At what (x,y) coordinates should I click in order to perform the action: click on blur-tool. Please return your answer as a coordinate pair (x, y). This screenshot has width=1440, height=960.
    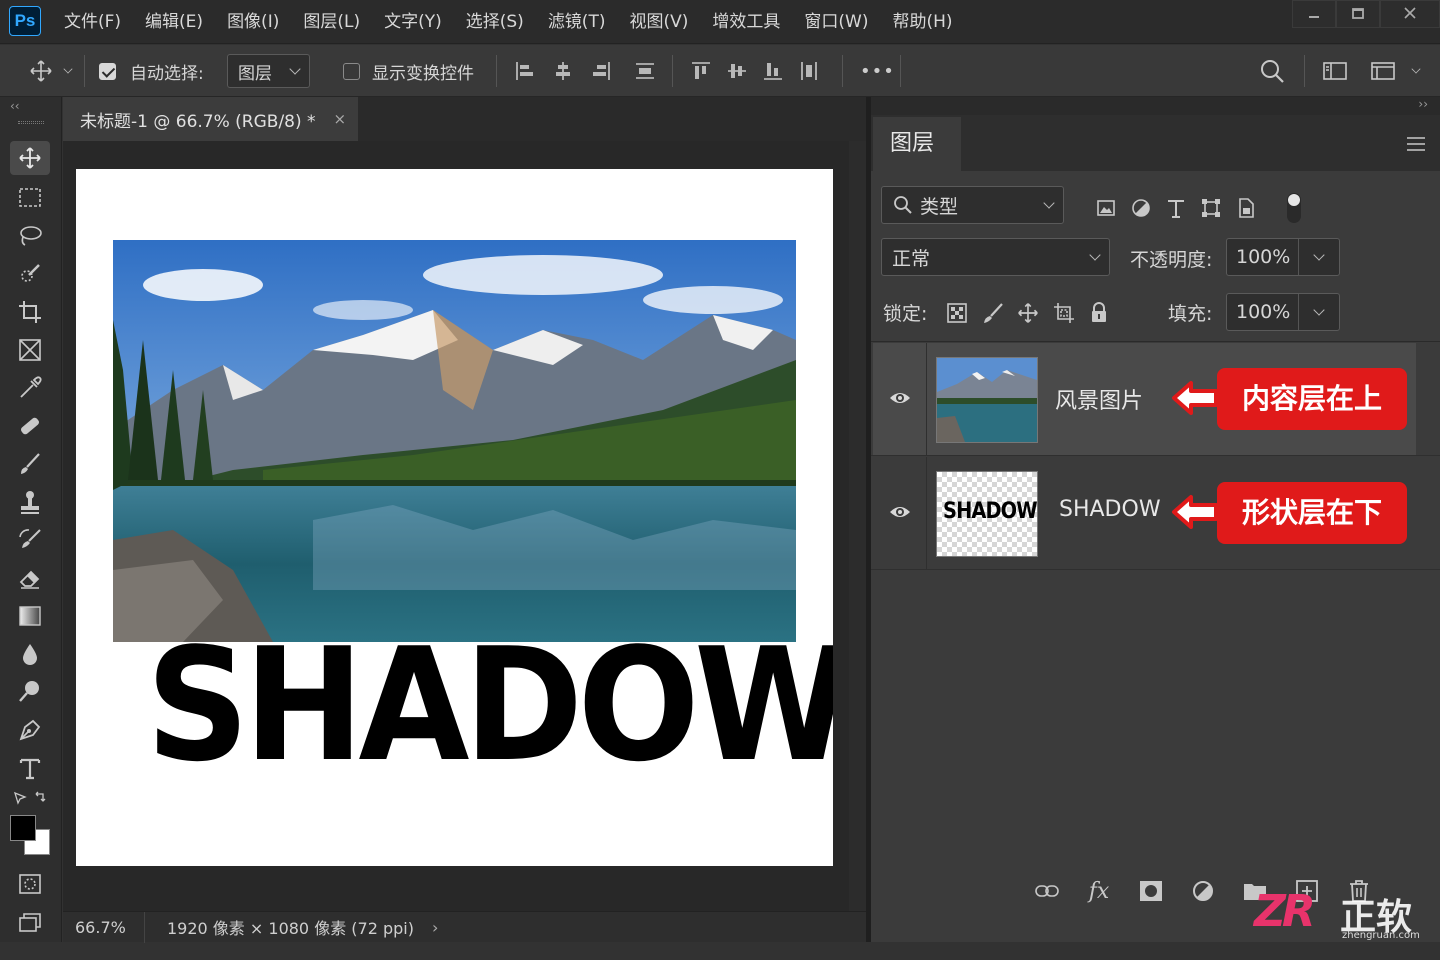
    Looking at the image, I should click on (30, 654).